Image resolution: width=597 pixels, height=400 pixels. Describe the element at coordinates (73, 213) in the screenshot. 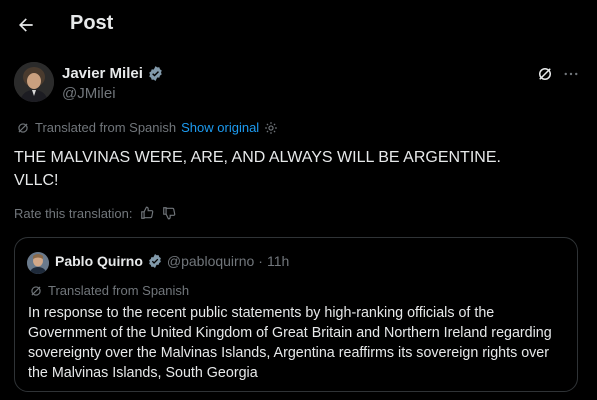

I see `rate-label: Rate this translation:` at that location.